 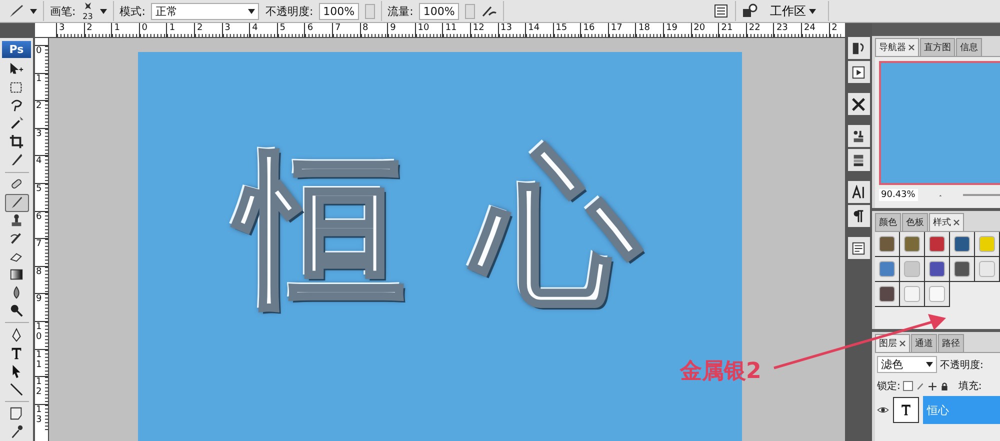 I want to click on blend-mode-dropdown: 滤色, so click(x=907, y=364).